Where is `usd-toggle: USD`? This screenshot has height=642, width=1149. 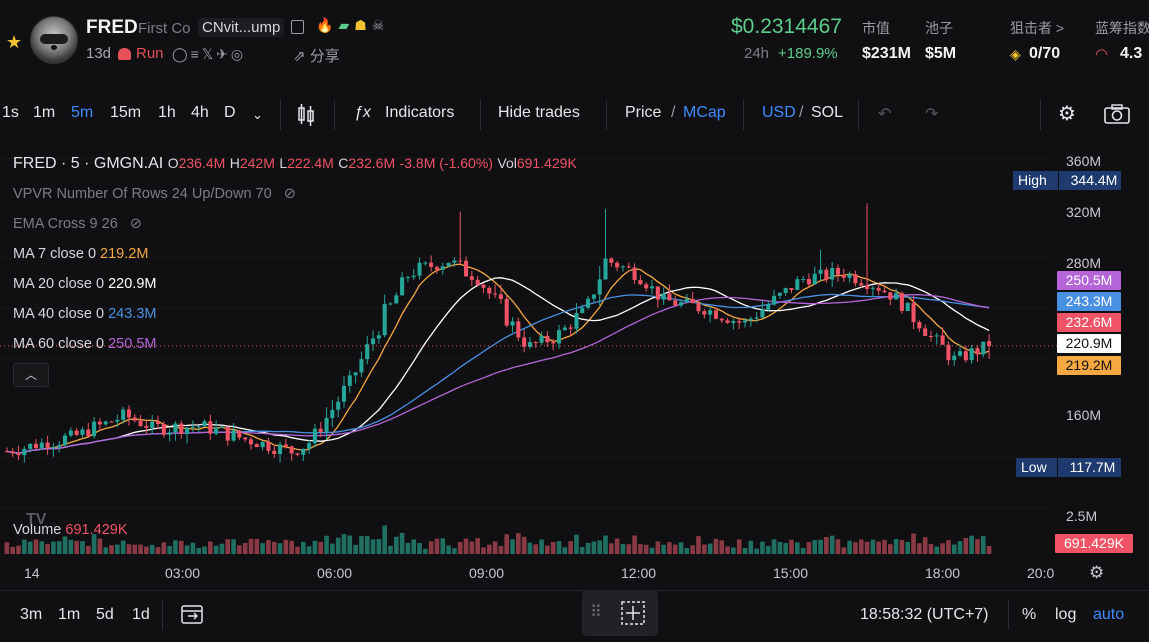 usd-toggle: USD is located at coordinates (779, 113).